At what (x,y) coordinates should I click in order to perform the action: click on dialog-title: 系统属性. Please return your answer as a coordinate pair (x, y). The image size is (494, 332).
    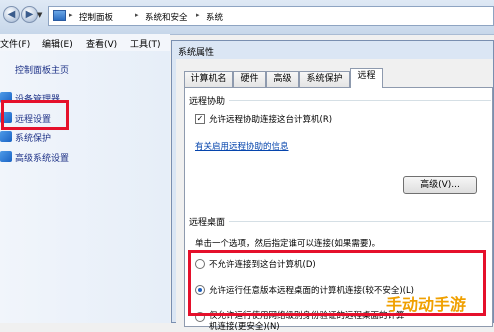
    Looking at the image, I should click on (196, 53).